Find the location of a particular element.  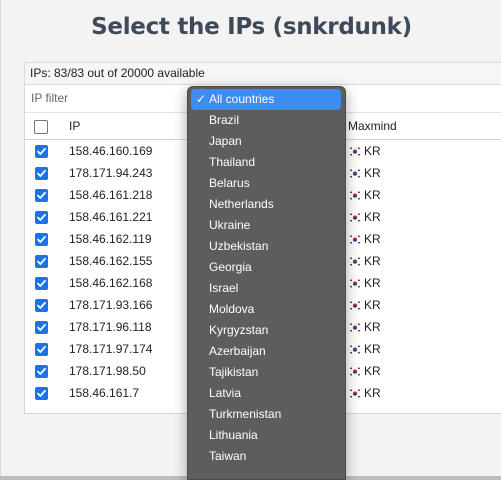

country-option: Uzbekistan is located at coordinates (266, 246).